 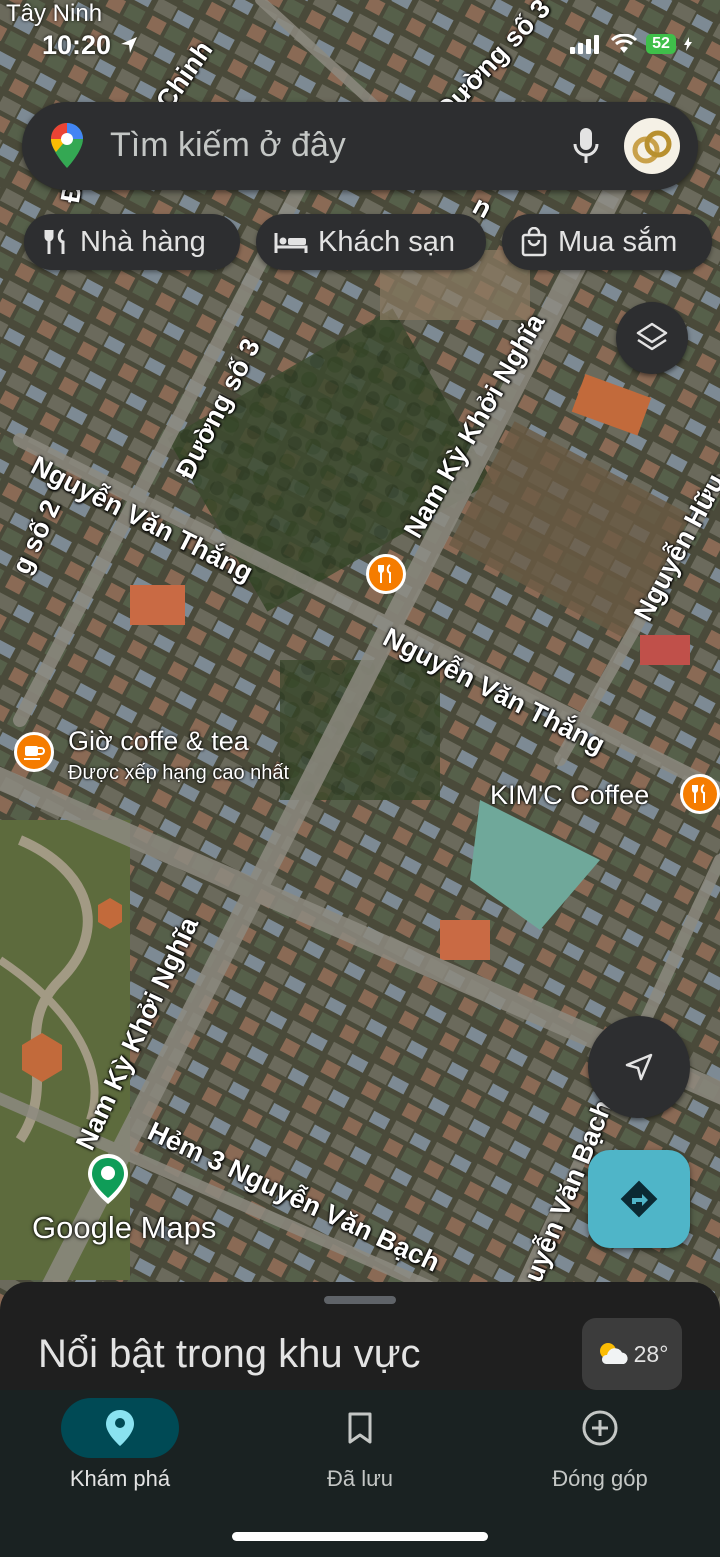 I want to click on location-pin-icon, so click(x=120, y=1428).